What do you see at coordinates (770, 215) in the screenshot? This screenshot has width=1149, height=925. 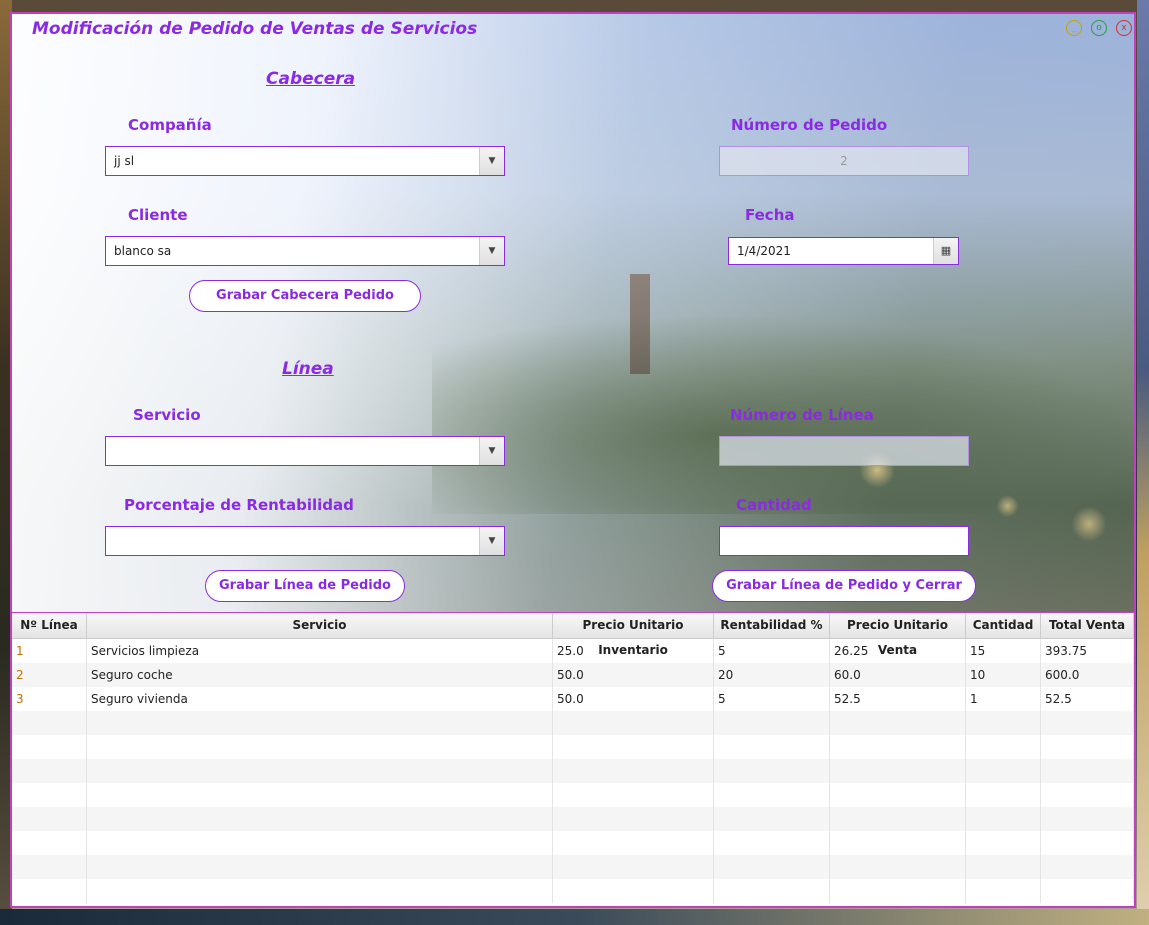 I see `date-label: Fecha` at bounding box center [770, 215].